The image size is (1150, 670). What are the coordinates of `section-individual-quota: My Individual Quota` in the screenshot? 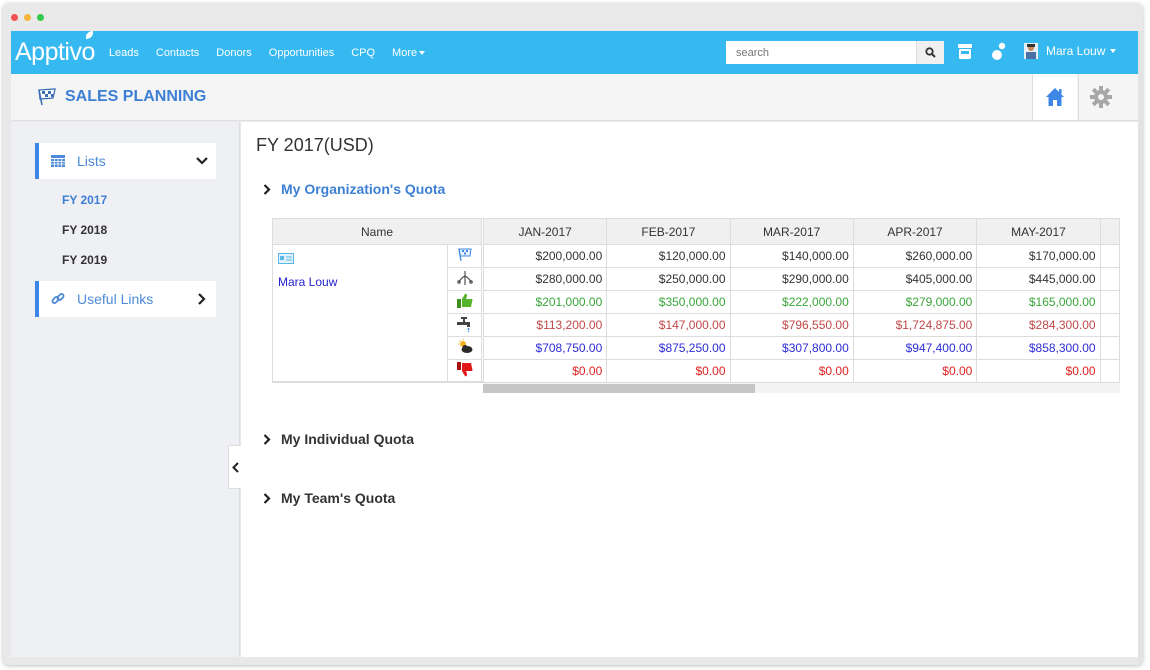 It's located at (338, 439).